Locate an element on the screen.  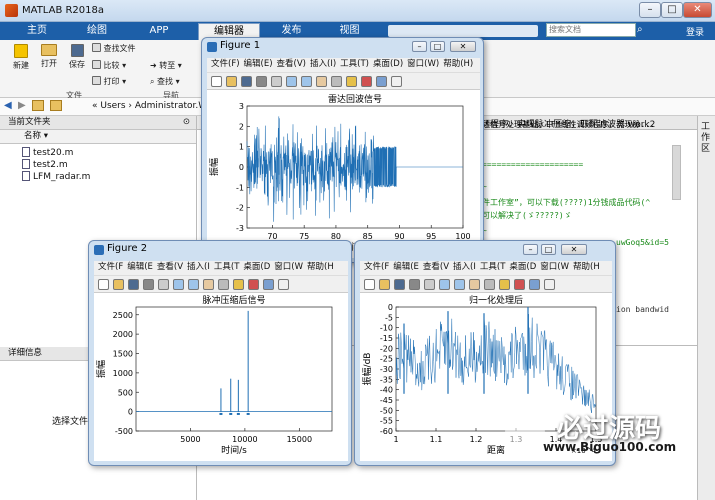
save-button: 保存 is located at coordinates (77, 57).